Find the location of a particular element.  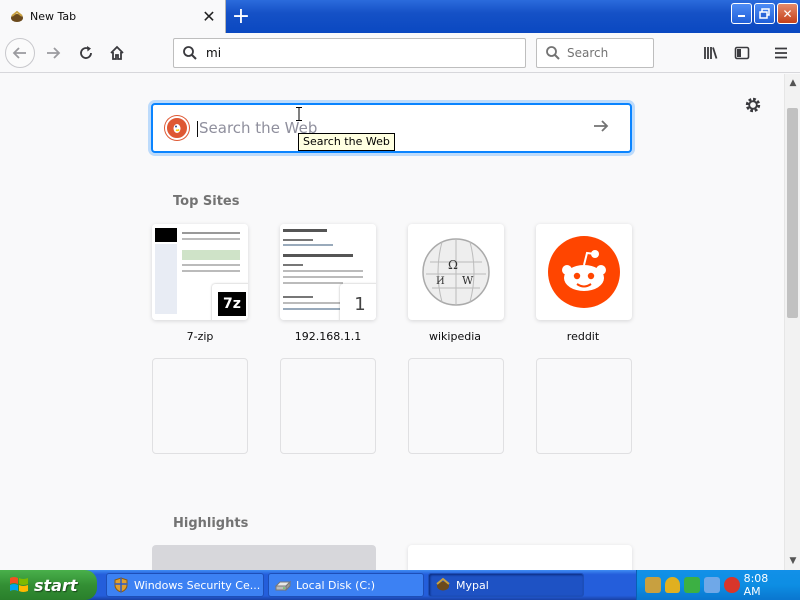

taskbar-item-mypal: Mypal is located at coordinates (506, 585).